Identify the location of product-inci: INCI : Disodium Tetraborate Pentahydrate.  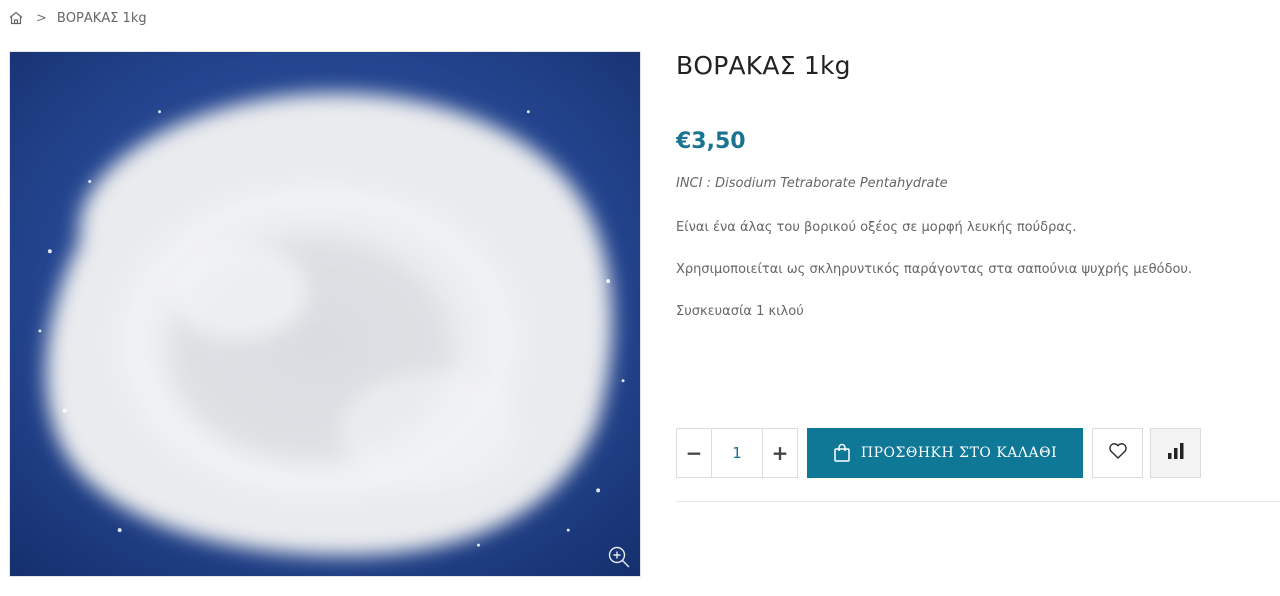
(812, 183).